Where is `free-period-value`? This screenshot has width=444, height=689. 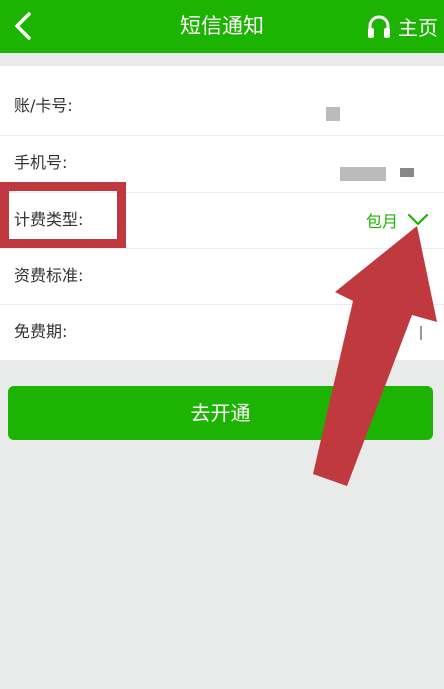 free-period-value is located at coordinates (421, 333).